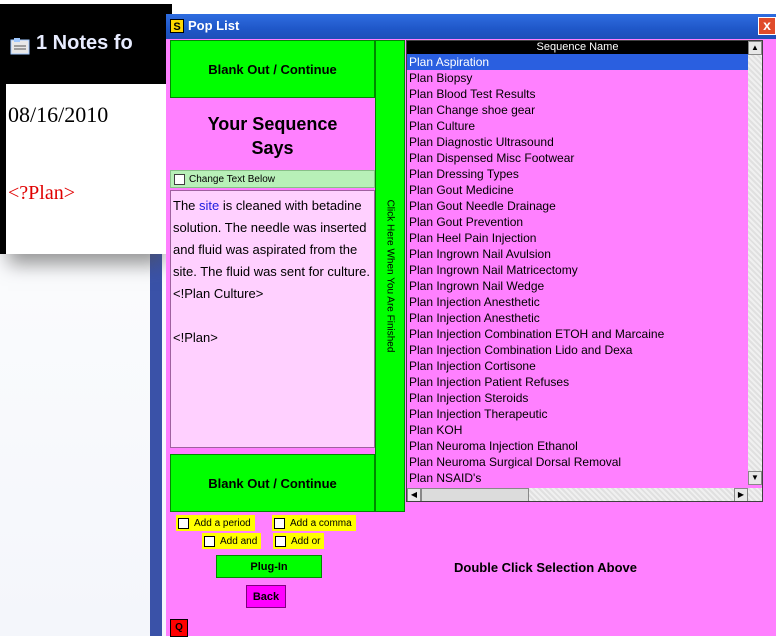 The height and width of the screenshot is (637, 776). Describe the element at coordinates (755, 478) in the screenshot. I see `scroll-down-icon: ▼` at that location.